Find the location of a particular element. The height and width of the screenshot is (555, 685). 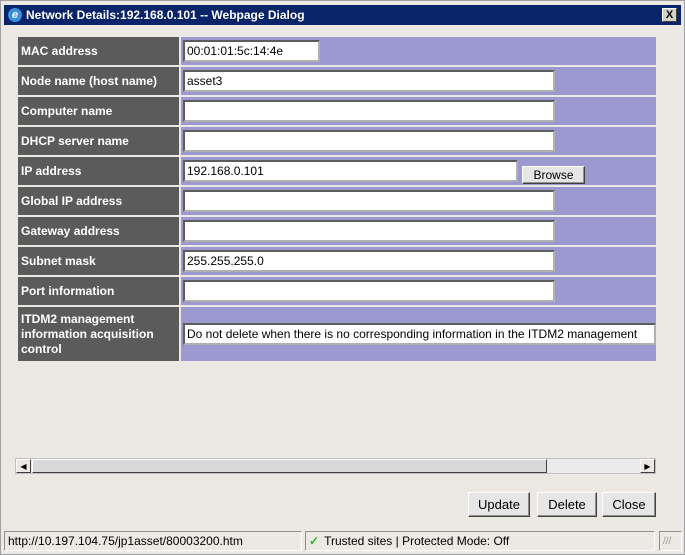

scroll-right-icon: ▶ is located at coordinates (647, 466).